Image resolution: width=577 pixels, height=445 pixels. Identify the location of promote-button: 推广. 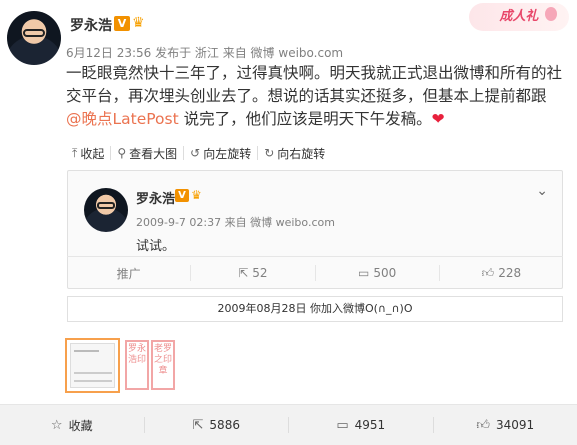
(129, 273).